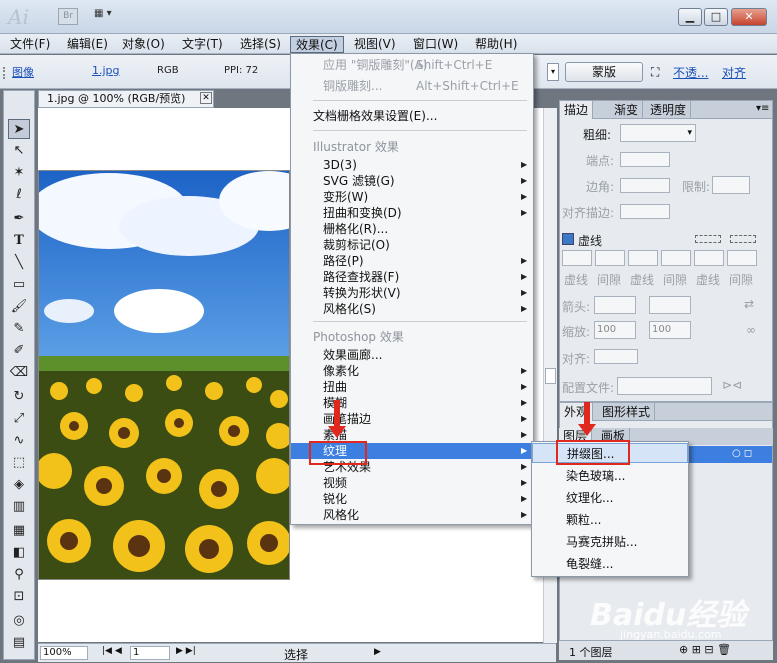 The height and width of the screenshot is (663, 777). What do you see at coordinates (412, 165) in the screenshot?
I see `menu-3d: 3D(3) ▶` at bounding box center [412, 165].